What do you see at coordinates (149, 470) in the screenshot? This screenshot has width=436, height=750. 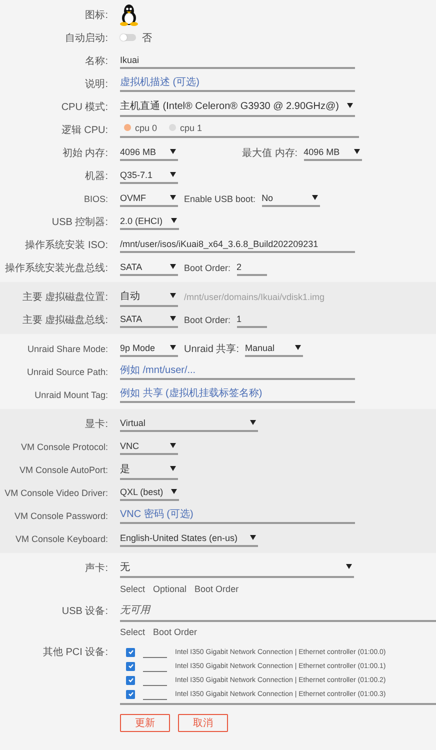 I see `dropdown: 是` at bounding box center [149, 470].